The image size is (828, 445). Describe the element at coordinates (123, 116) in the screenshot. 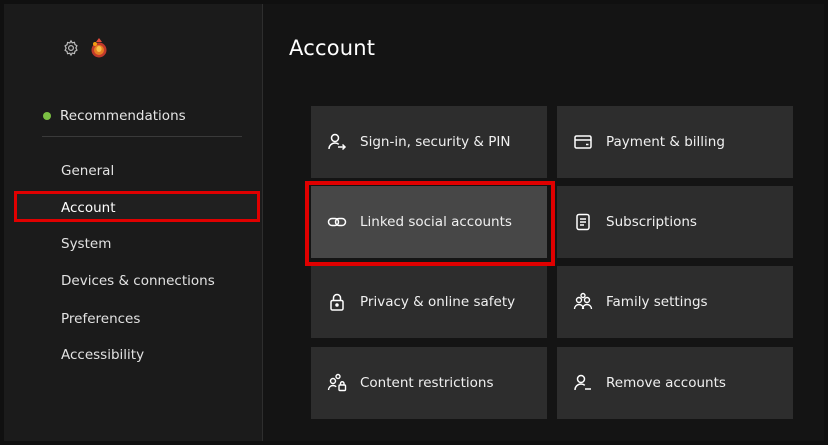

I see `recommendations-label: Recommendations` at that location.